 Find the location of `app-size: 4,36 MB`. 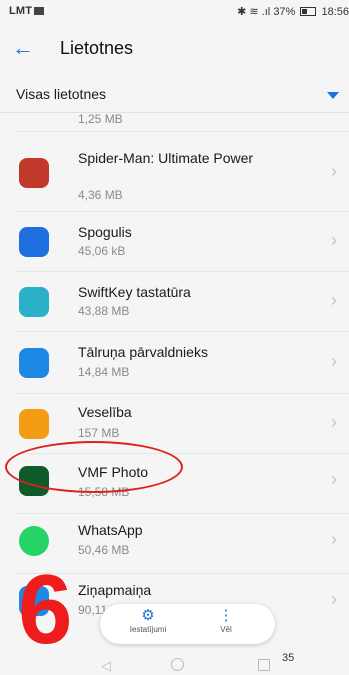

app-size: 4,36 MB is located at coordinates (100, 195).